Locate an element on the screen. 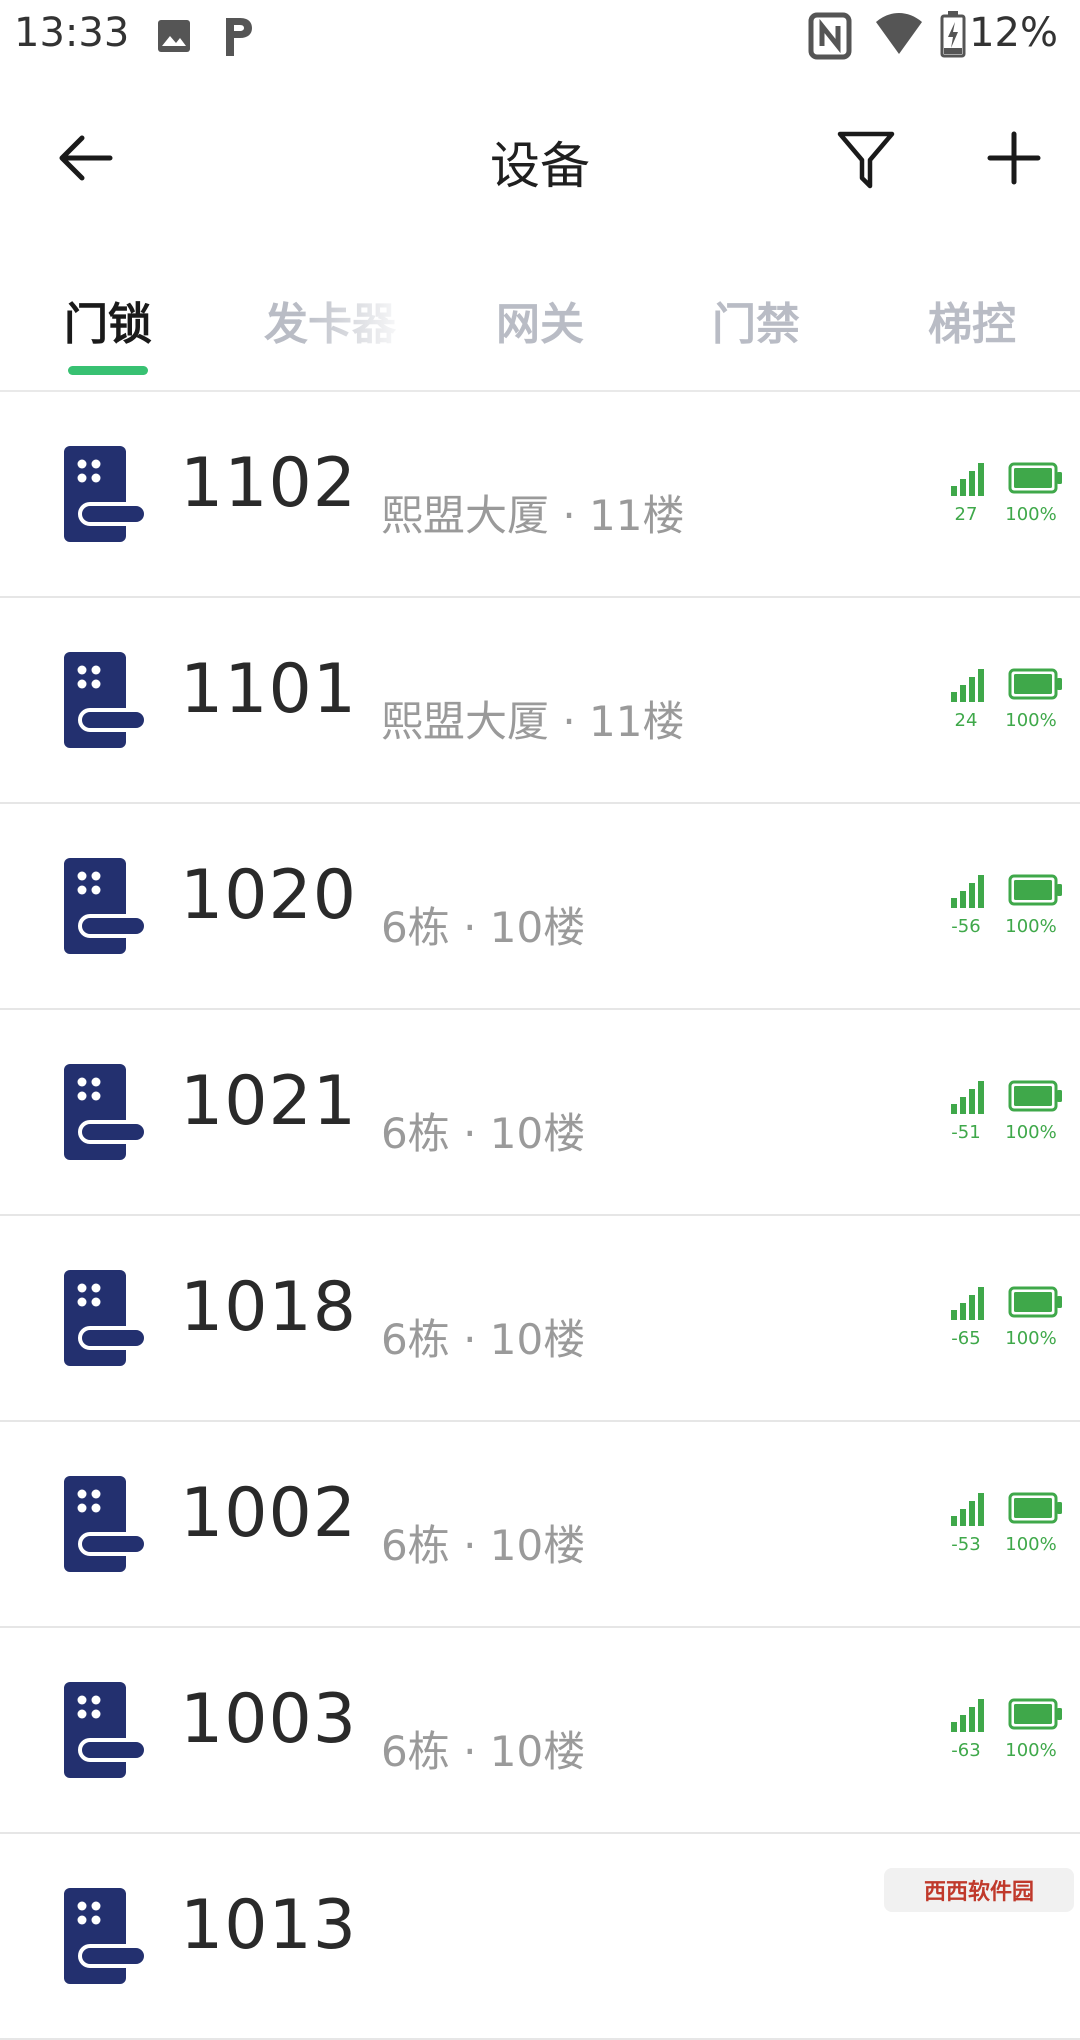 This screenshot has height=2040, width=1080. tab-elevator-control: 梯控 is located at coordinates (972, 320).